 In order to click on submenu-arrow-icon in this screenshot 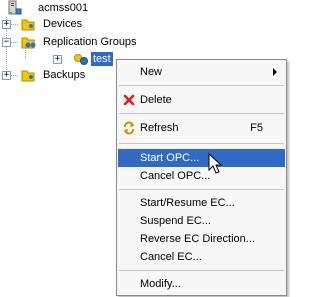, I will do `click(275, 72)`.